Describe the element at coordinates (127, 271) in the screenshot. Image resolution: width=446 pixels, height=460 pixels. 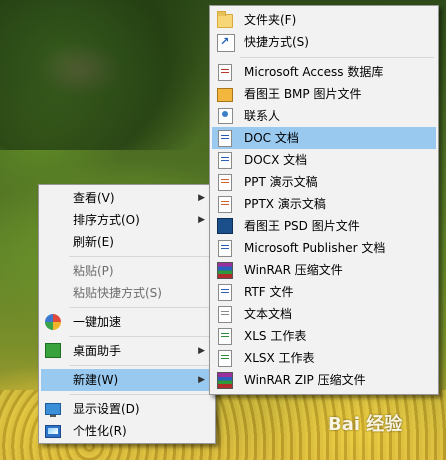
I see `menu-item-paste: 粘贴(P)` at that location.